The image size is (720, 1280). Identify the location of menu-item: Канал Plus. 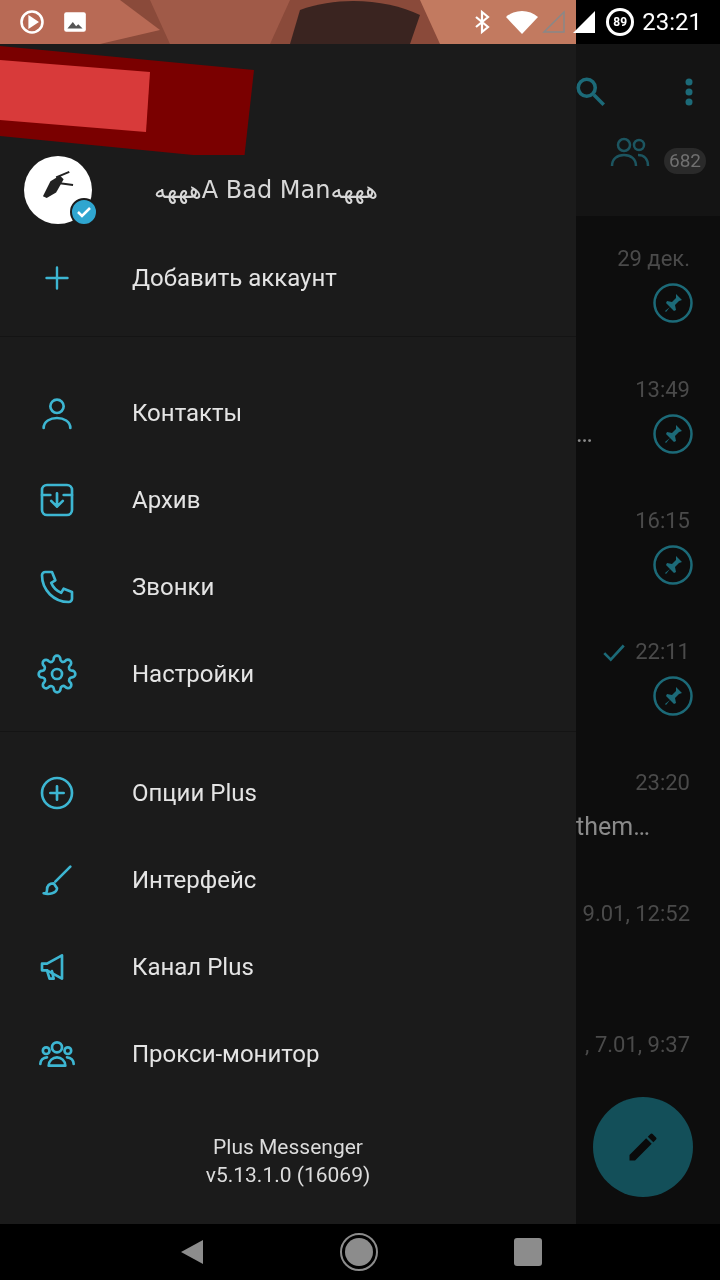
(288, 966).